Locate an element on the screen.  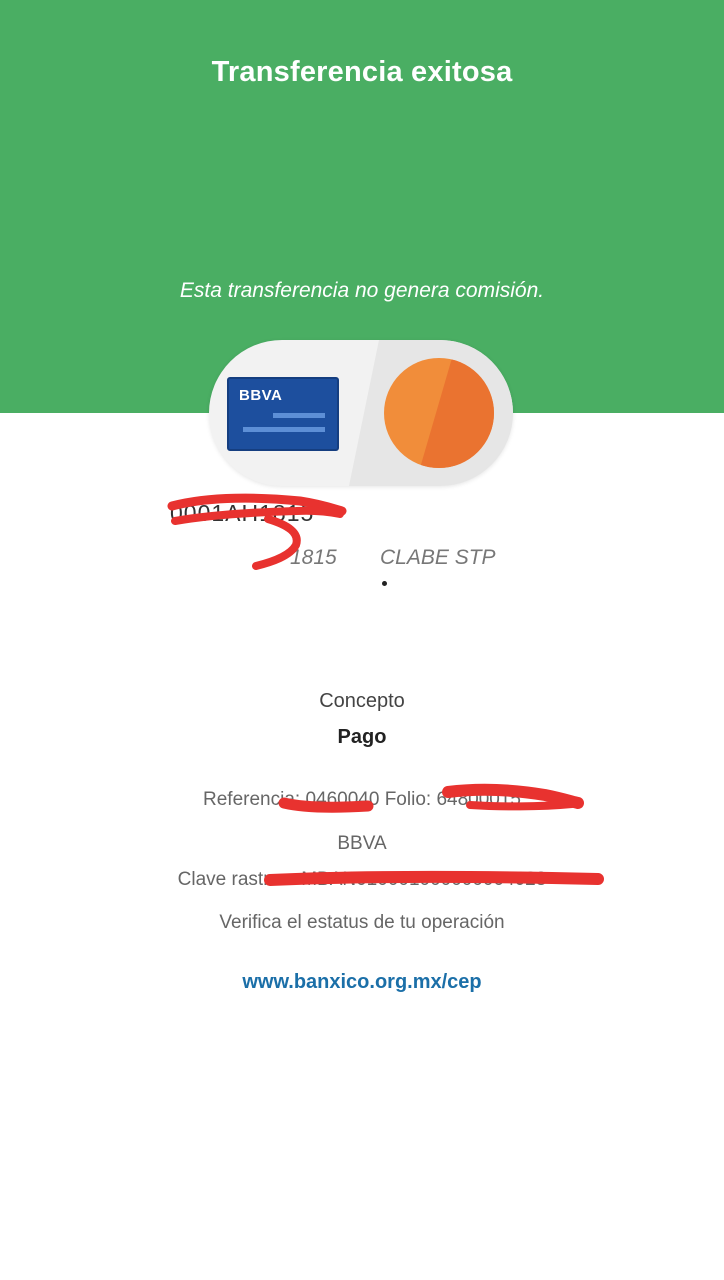
verify-status-text: Verifica el estatus de tu operación is located at coordinates (362, 922).